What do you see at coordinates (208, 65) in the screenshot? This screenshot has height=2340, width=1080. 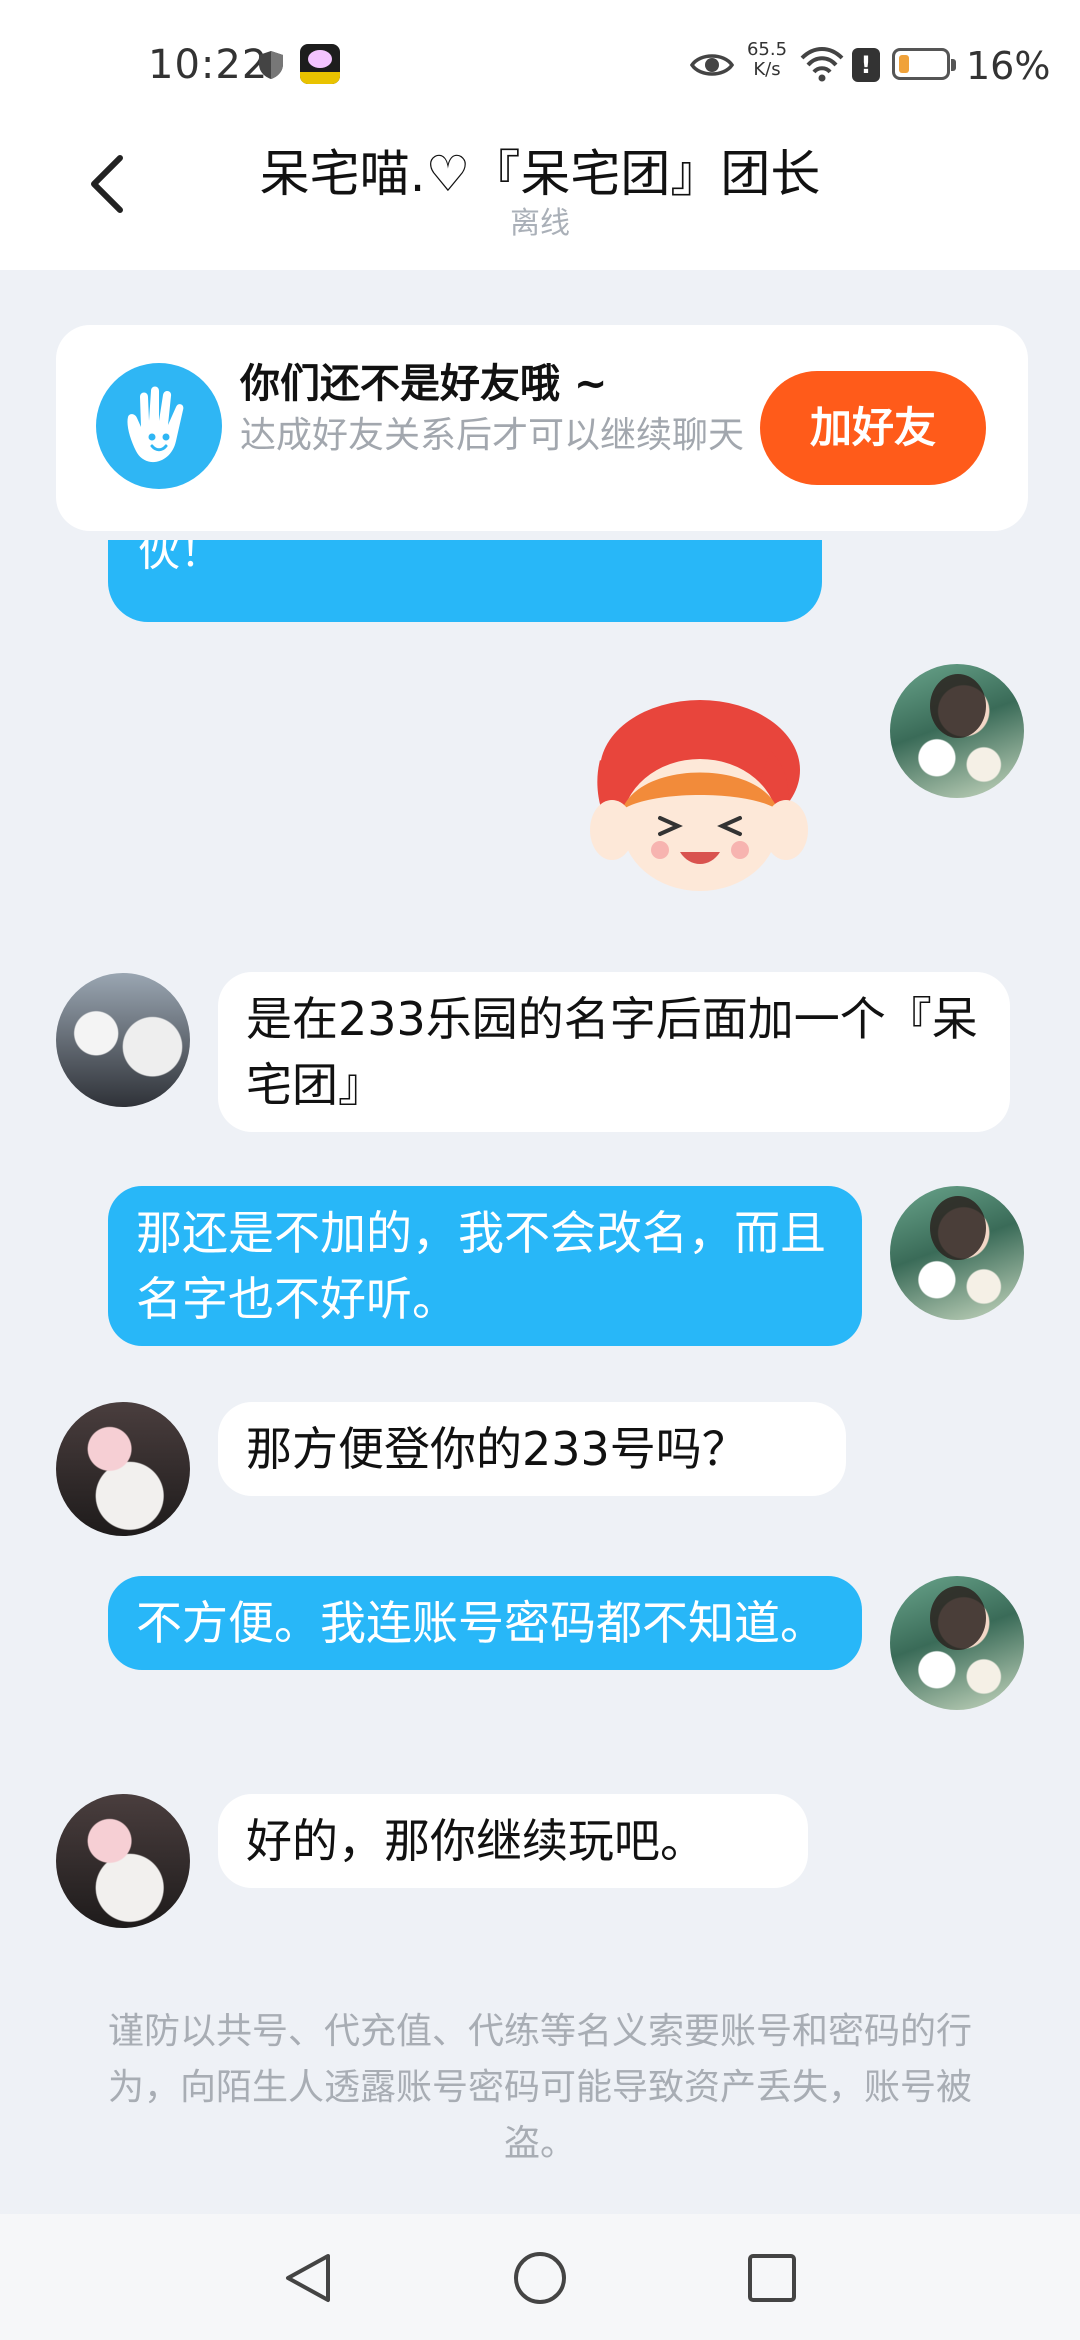 I see `status-time: 10:22` at bounding box center [208, 65].